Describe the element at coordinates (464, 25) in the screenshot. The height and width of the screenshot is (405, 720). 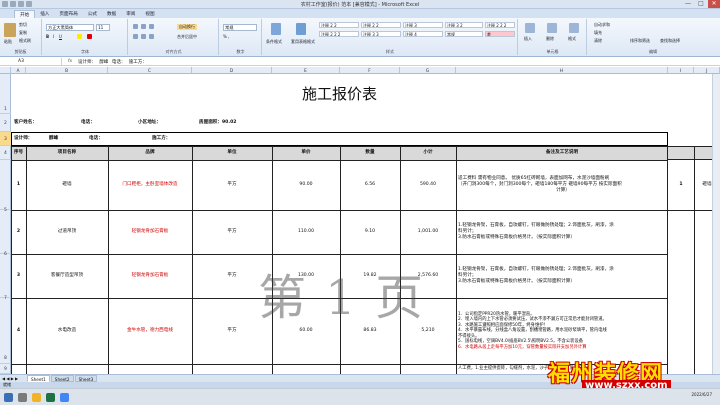
I see `style-cell-7: 注释 3 2` at that location.